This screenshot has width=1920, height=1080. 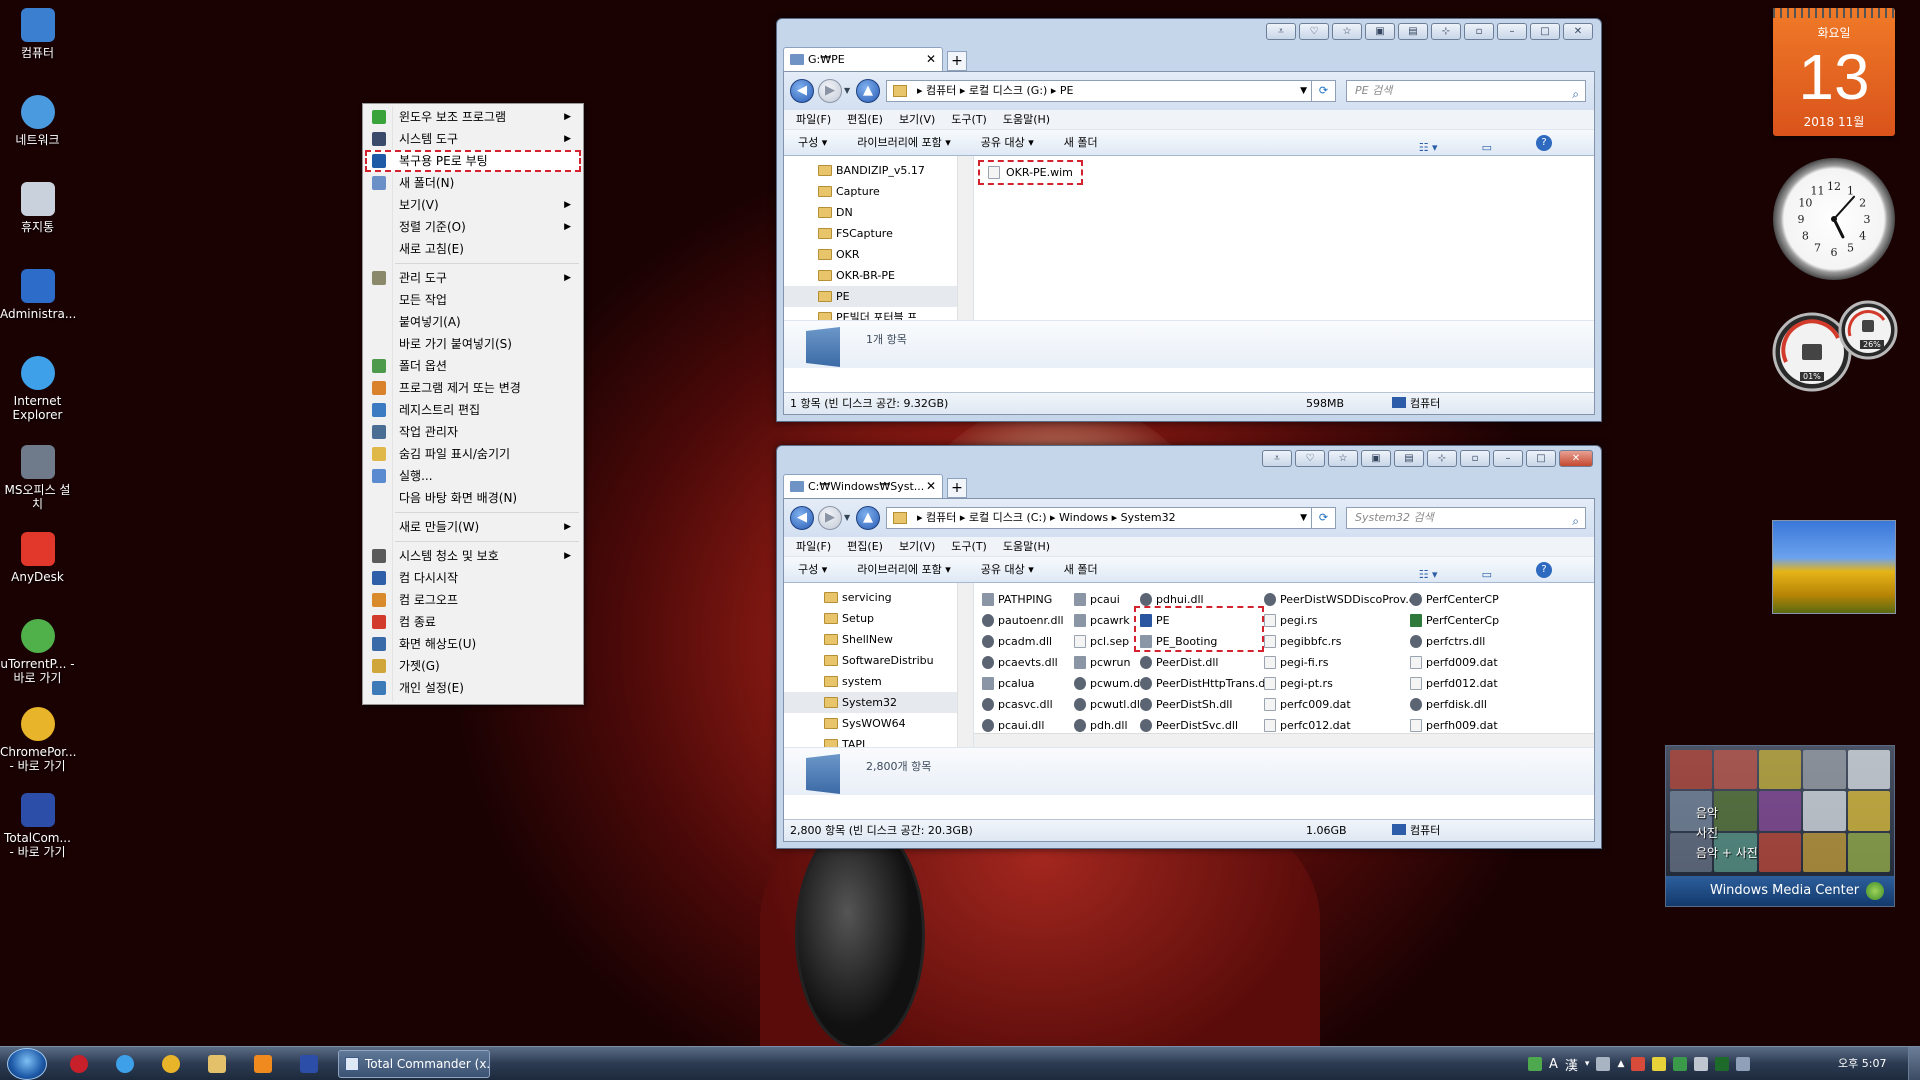 What do you see at coordinates (1030, 172) in the screenshot?
I see `file-item: OKR-PE.wim` at bounding box center [1030, 172].